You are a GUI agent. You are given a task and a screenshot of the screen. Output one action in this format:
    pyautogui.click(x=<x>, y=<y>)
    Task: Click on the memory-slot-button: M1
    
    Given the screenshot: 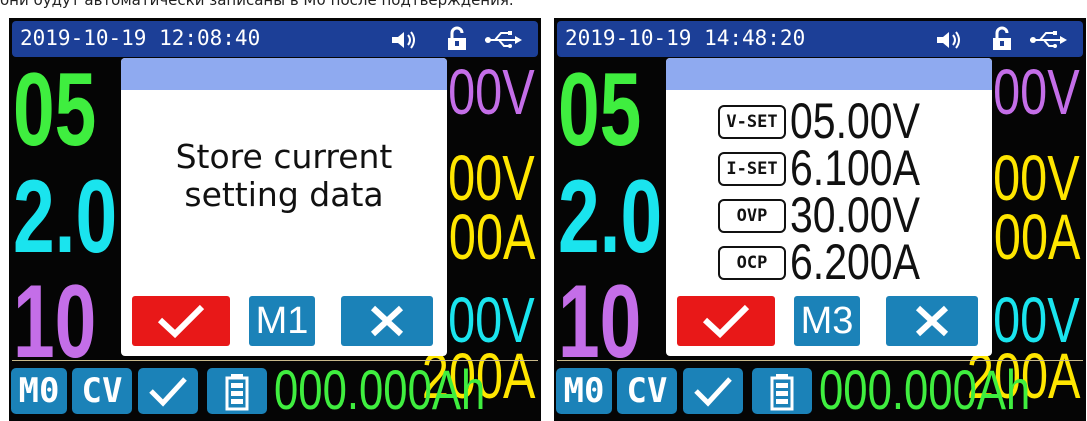 What is the action you would take?
    pyautogui.click(x=282, y=321)
    